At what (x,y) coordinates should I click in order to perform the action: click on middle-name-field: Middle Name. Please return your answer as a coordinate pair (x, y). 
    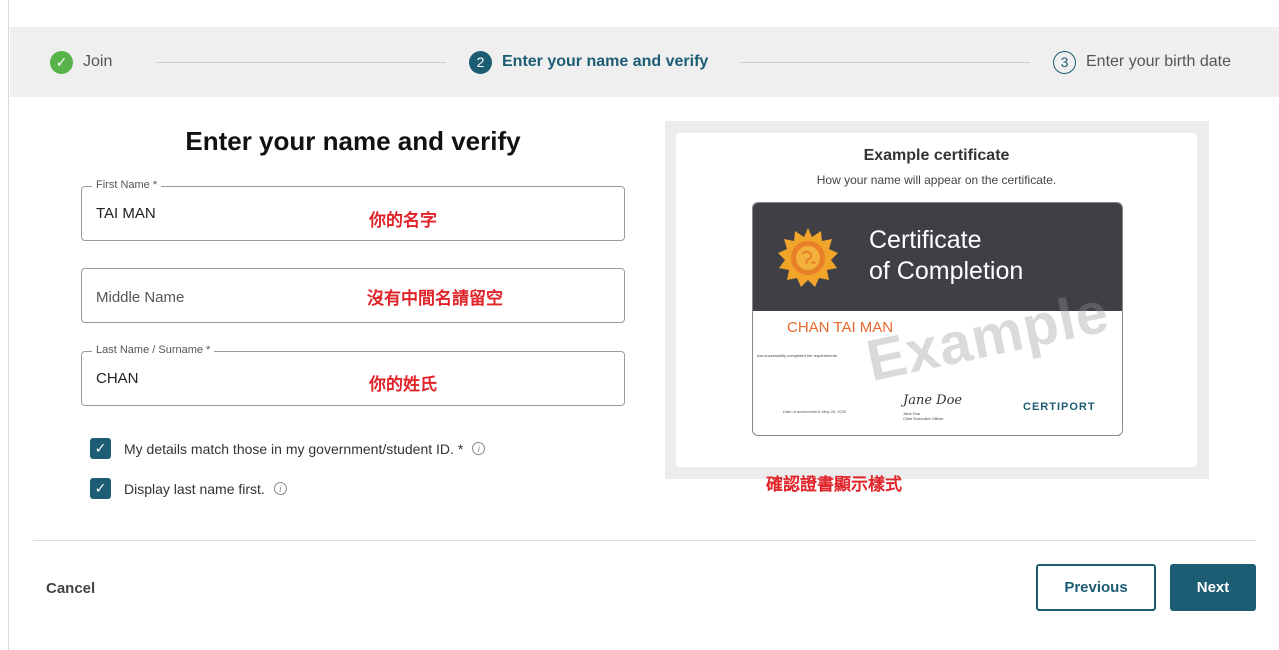
    Looking at the image, I should click on (353, 295).